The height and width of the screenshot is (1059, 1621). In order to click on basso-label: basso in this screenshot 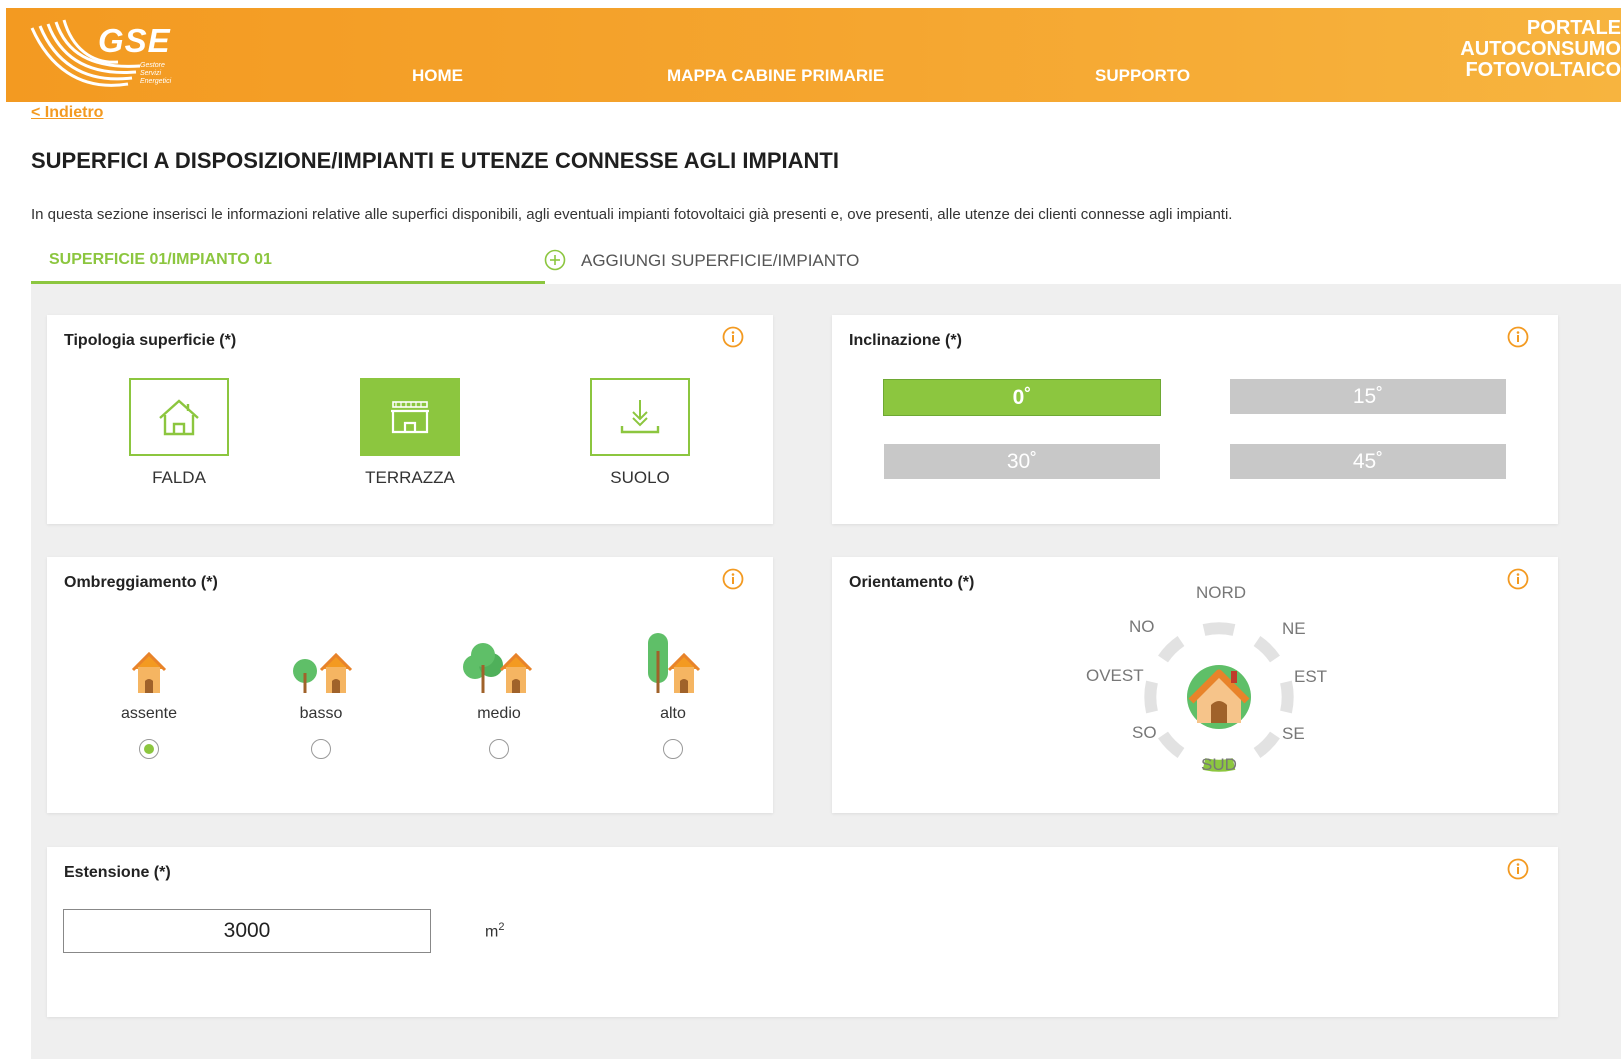, I will do `click(321, 713)`.